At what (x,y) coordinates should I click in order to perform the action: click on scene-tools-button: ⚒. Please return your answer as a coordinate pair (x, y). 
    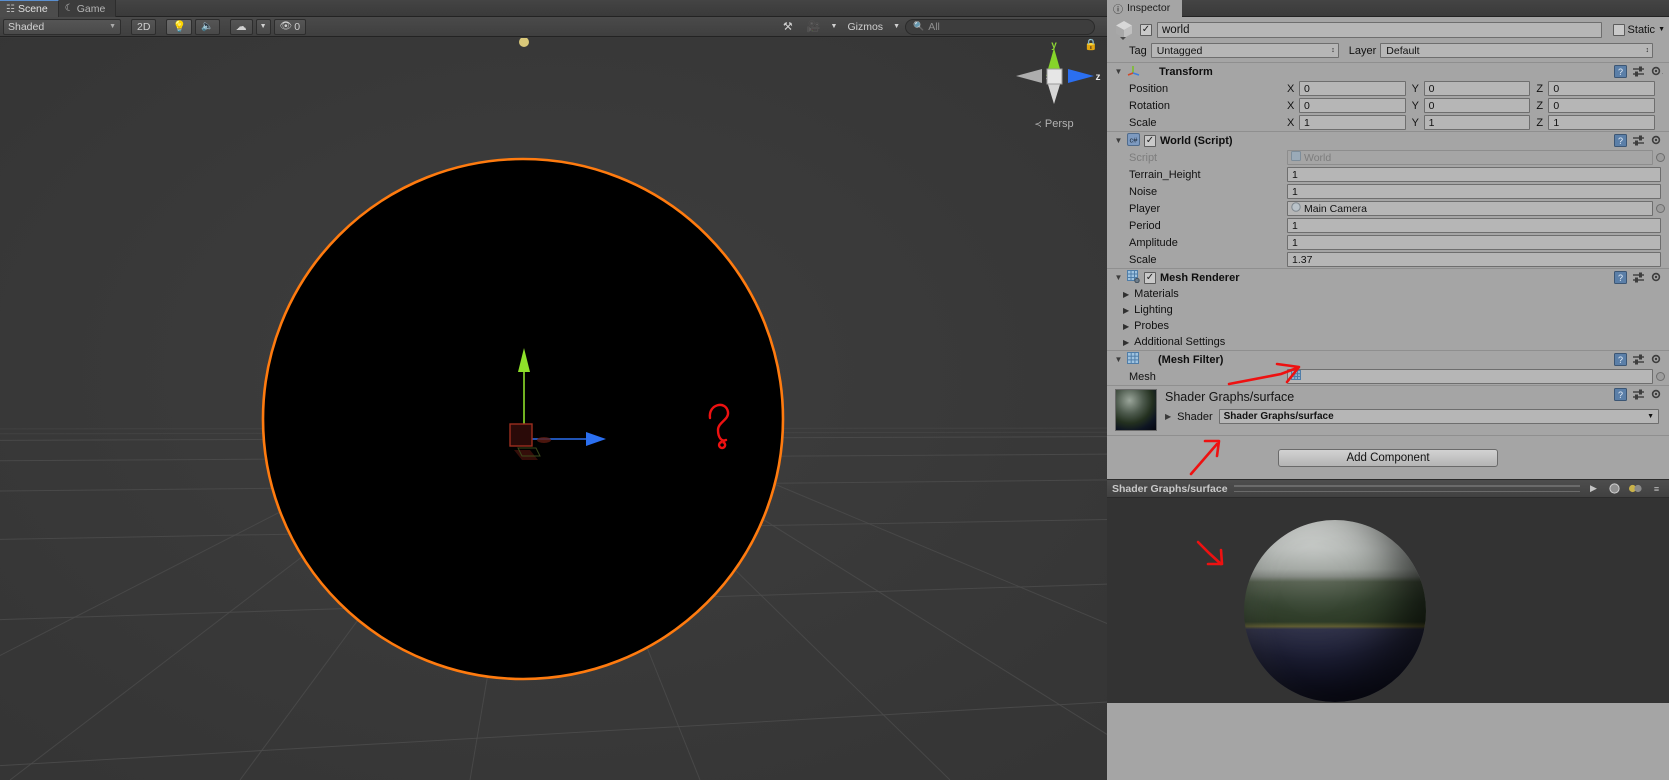
    Looking at the image, I should click on (788, 27).